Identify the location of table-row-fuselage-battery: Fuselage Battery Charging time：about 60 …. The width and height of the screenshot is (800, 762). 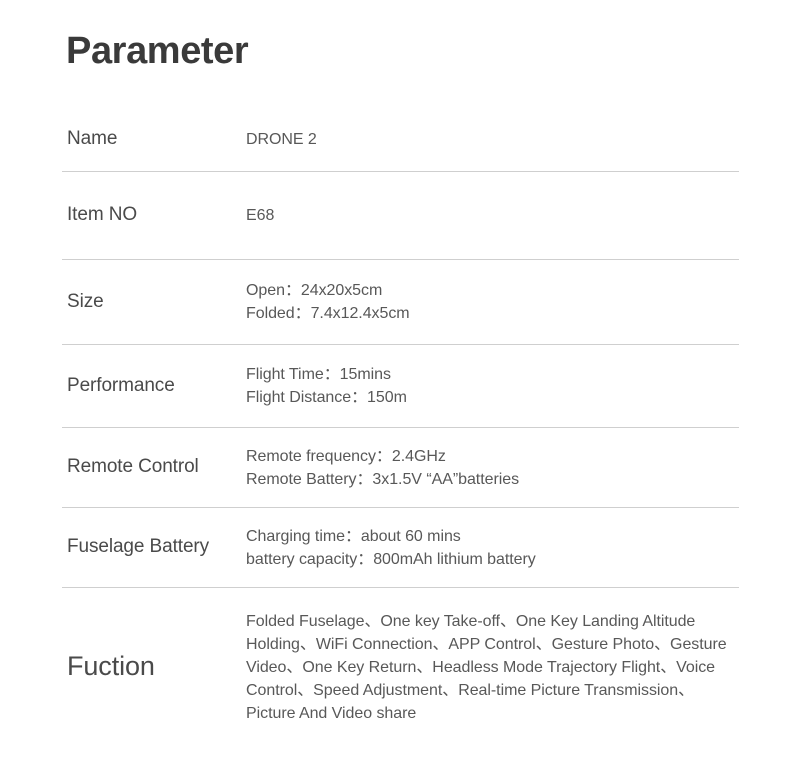
(400, 548).